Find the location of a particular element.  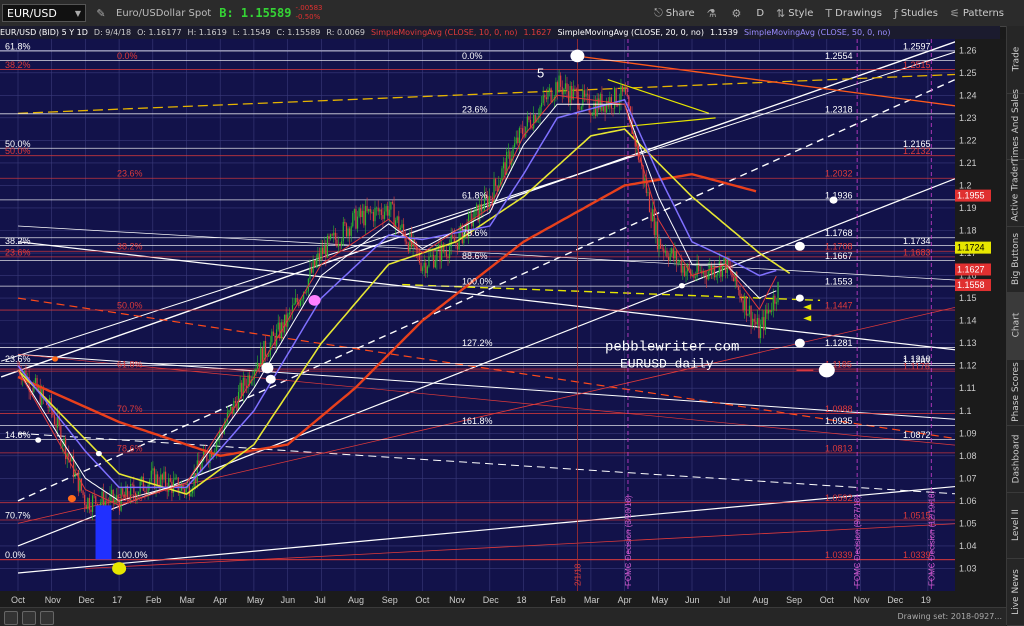

tab-big-buttons: Big Buttons is located at coordinates (1015, 260).